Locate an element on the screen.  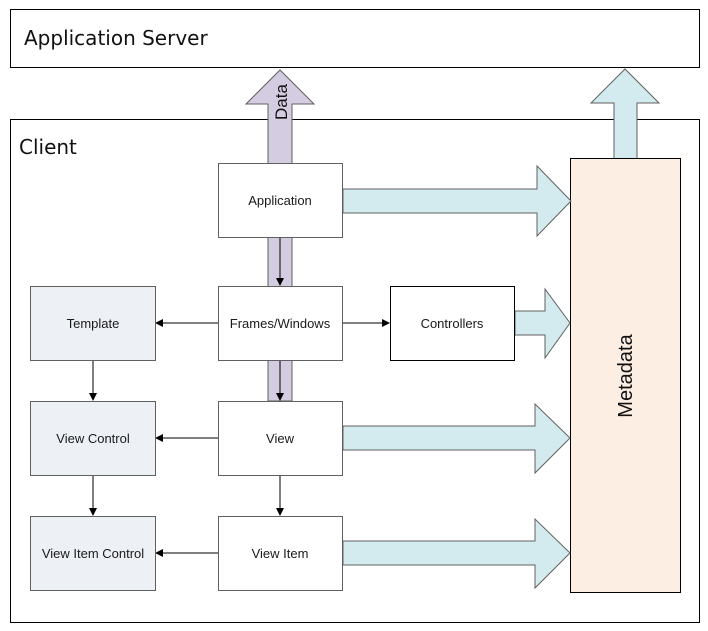
metadata-label: Metadata is located at coordinates (626, 375).